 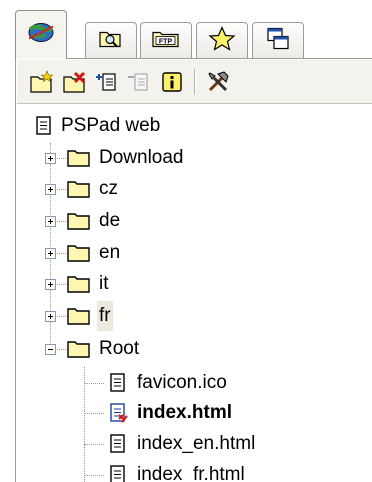 What do you see at coordinates (118, 473) in the screenshot?
I see `file-icon` at bounding box center [118, 473].